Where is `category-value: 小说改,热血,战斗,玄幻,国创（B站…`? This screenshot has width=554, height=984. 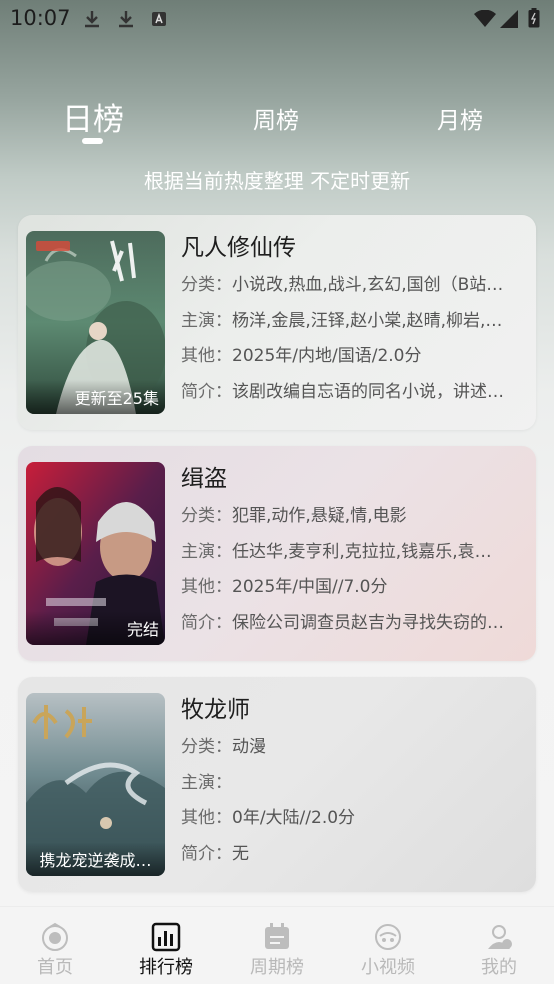
category-value: 小说改,热血,战斗,玄幻,国创（B站… is located at coordinates (368, 285).